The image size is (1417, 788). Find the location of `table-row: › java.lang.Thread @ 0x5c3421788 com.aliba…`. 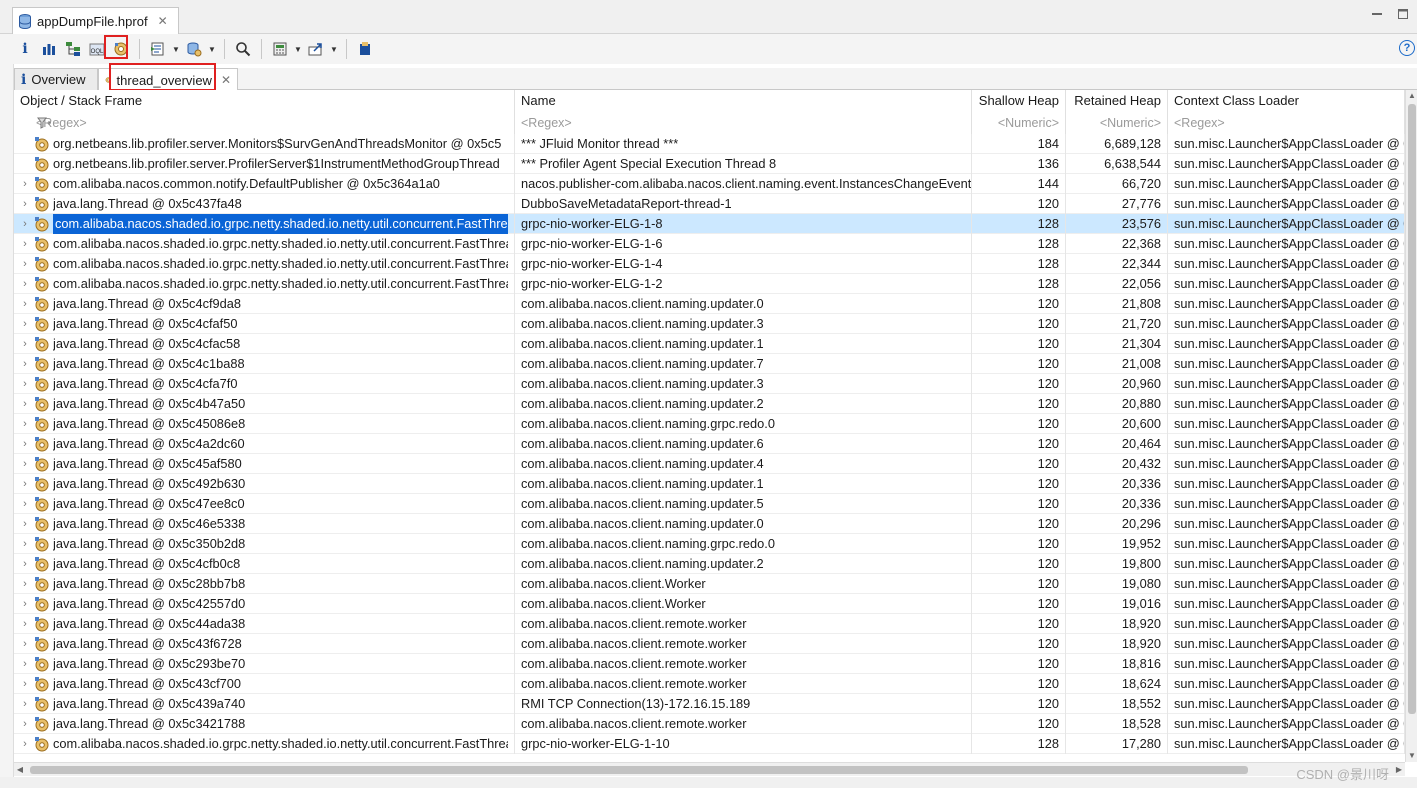

table-row: › java.lang.Thread @ 0x5c3421788 com.aliba… is located at coordinates (715, 724).